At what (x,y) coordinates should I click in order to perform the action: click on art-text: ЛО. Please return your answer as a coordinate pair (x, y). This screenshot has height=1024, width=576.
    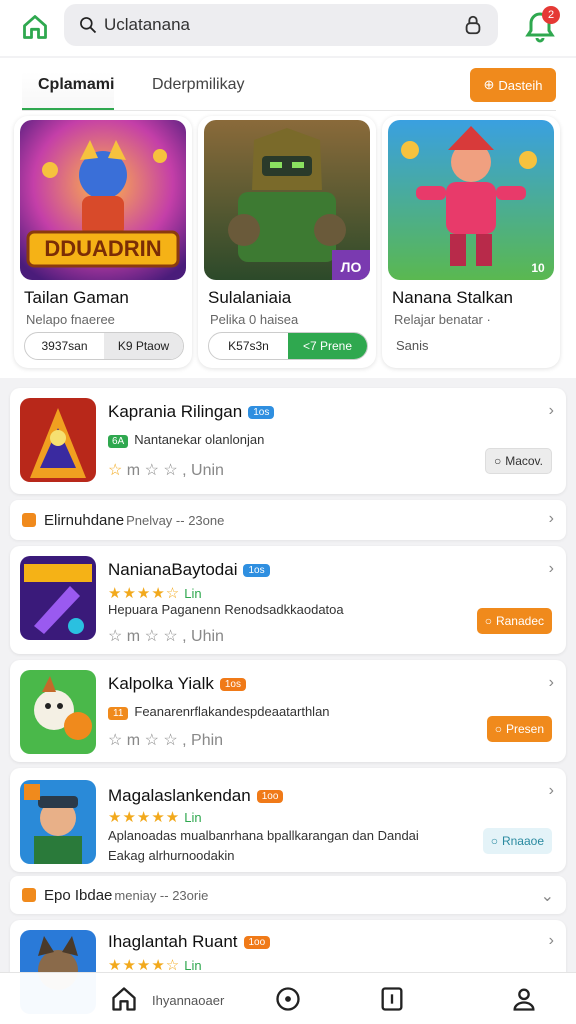
    Looking at the image, I should click on (351, 267).